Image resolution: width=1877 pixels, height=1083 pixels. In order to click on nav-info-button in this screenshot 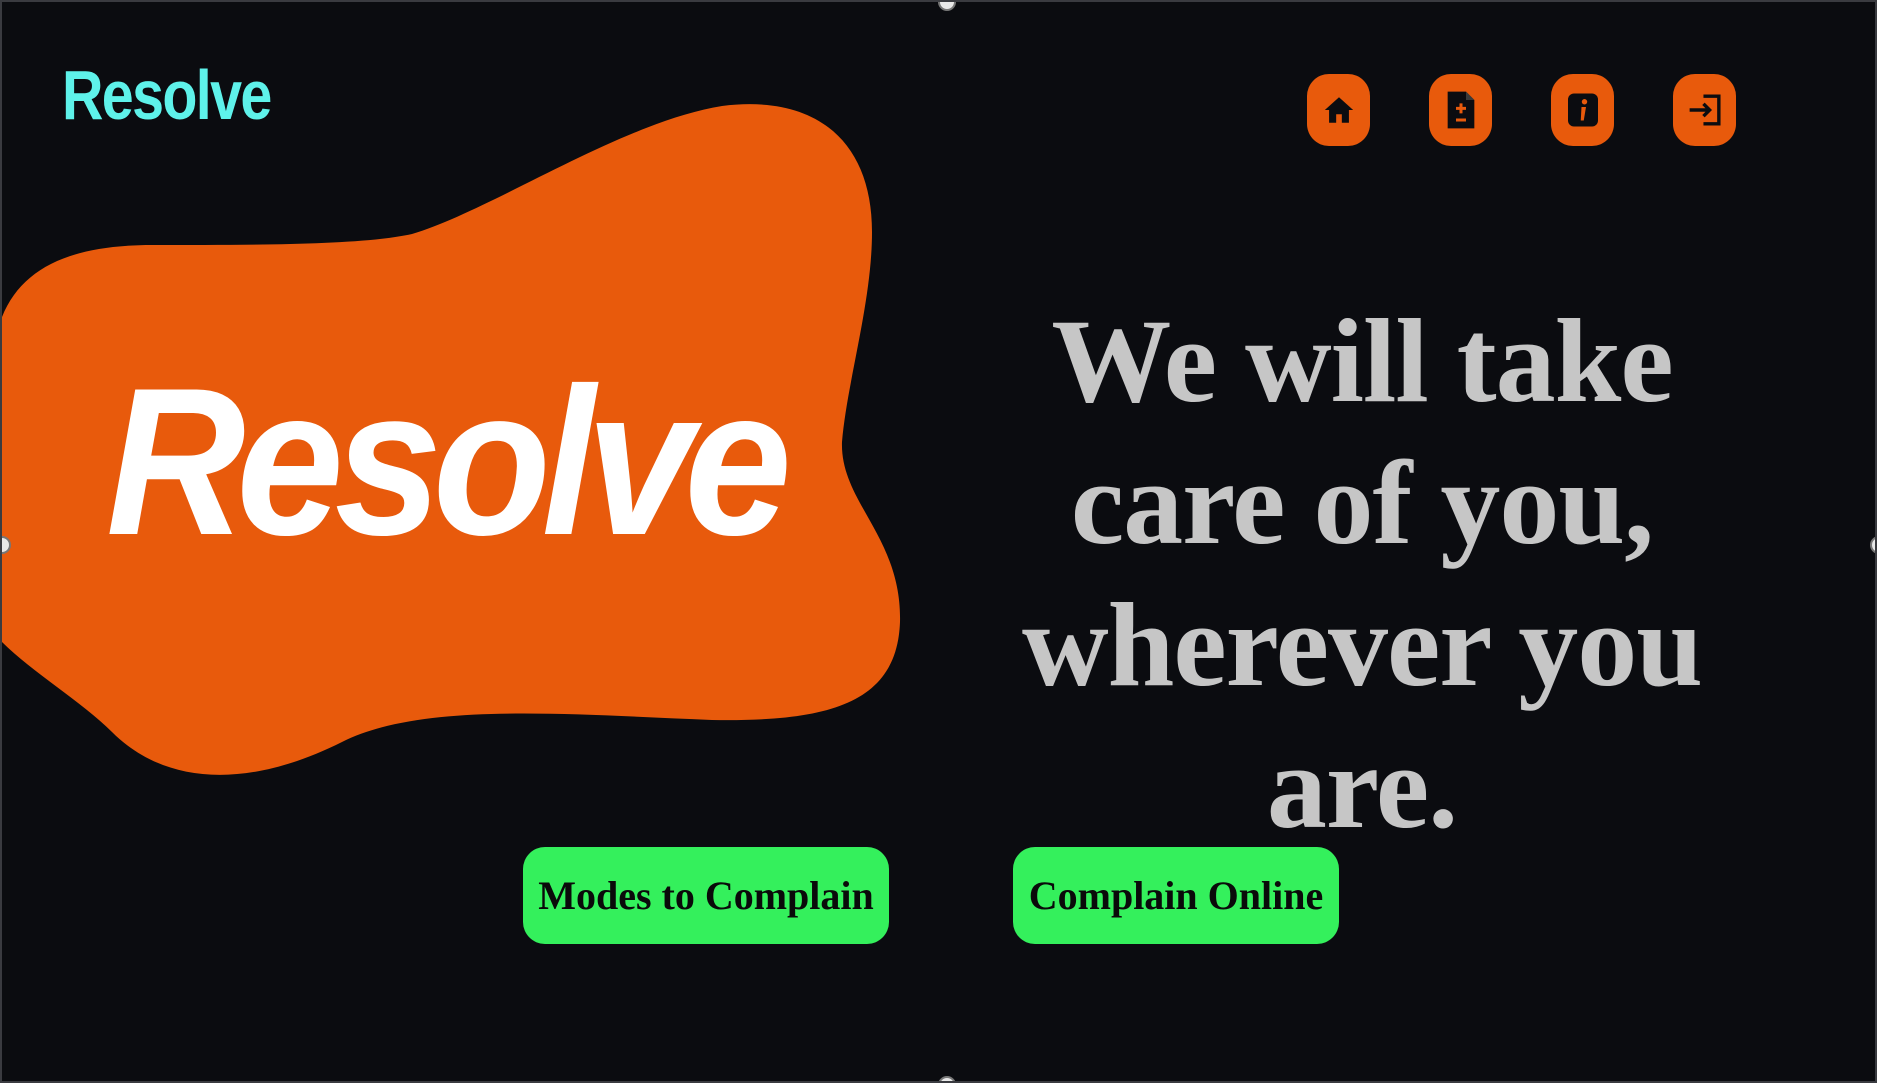, I will do `click(1582, 110)`.